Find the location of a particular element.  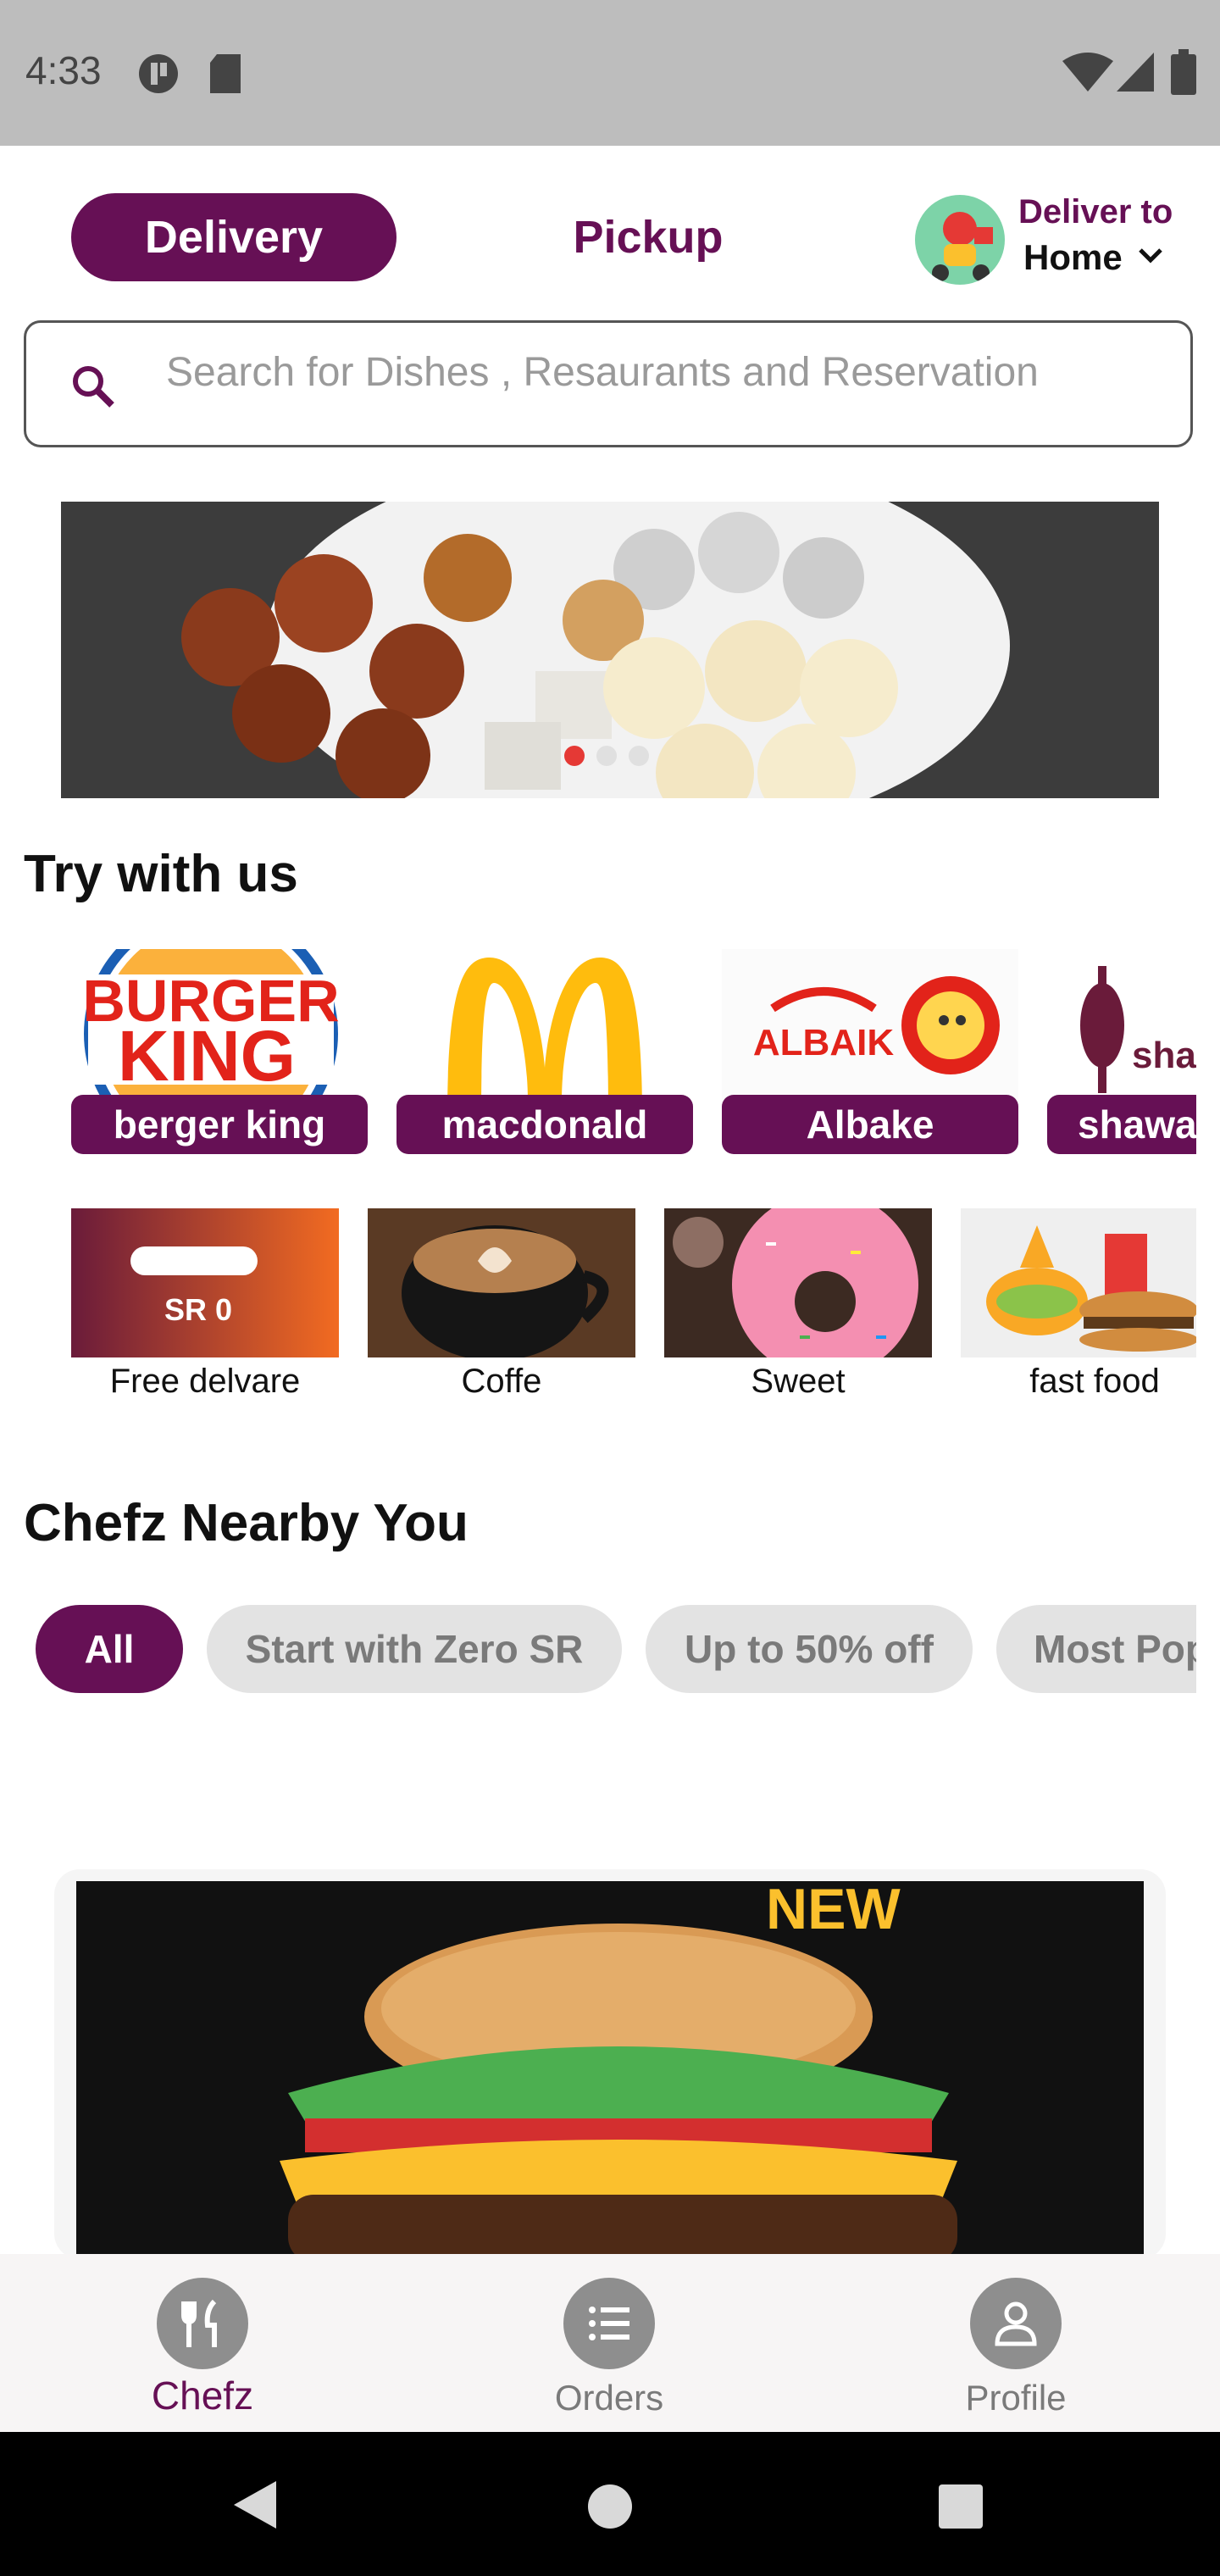

brand-label: macdonald is located at coordinates (544, 1124).